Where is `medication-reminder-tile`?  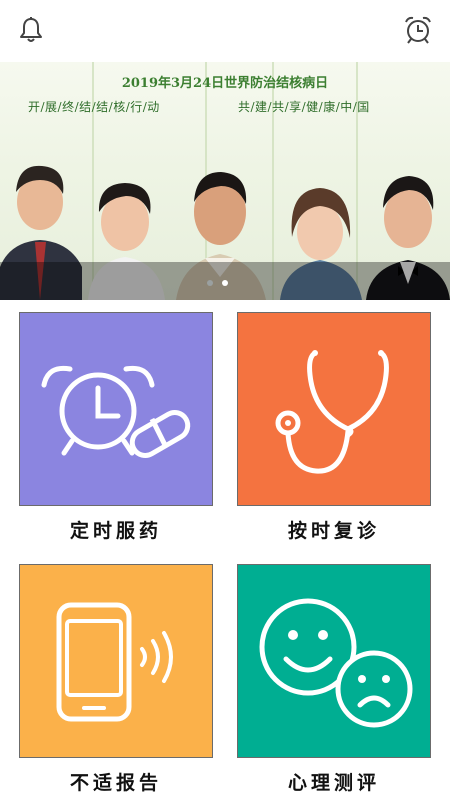 medication-reminder-tile is located at coordinates (116, 409).